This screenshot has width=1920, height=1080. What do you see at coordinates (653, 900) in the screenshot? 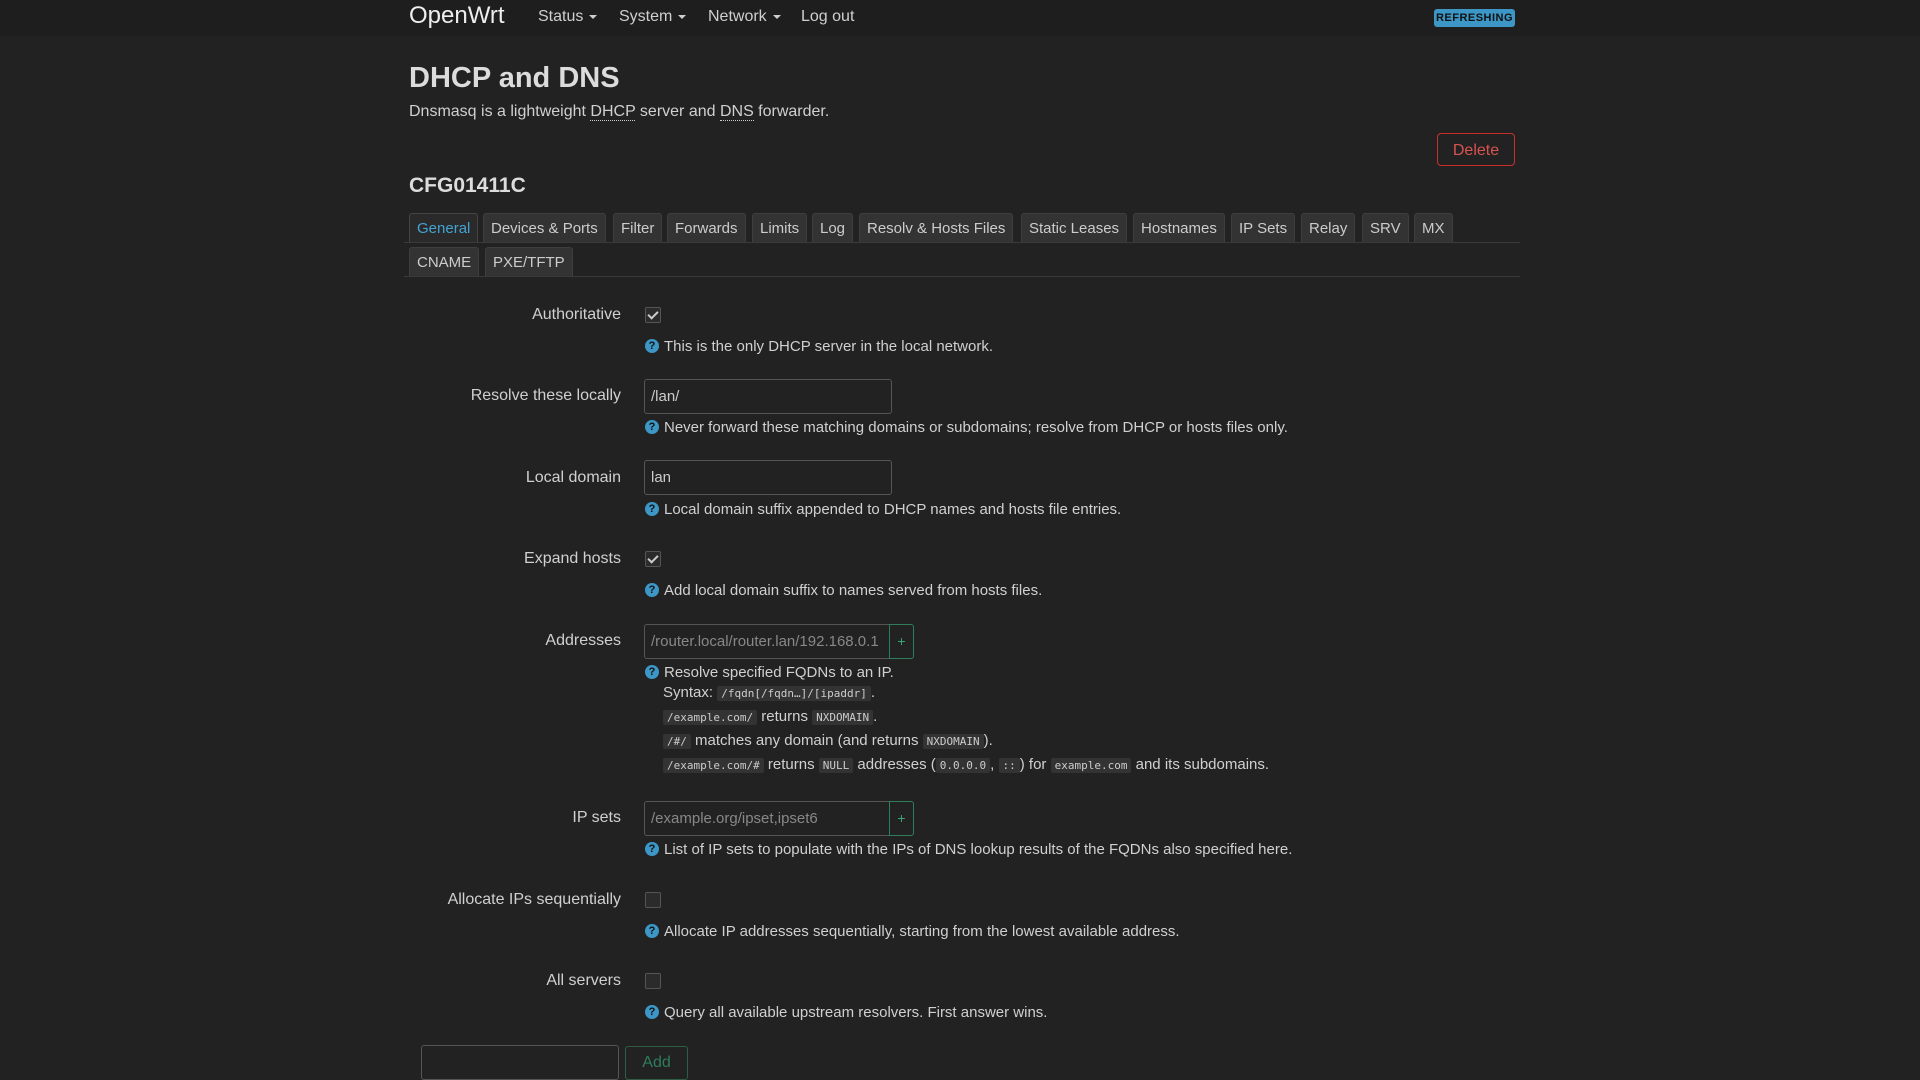
I see `sequential-ip-checkbox` at bounding box center [653, 900].